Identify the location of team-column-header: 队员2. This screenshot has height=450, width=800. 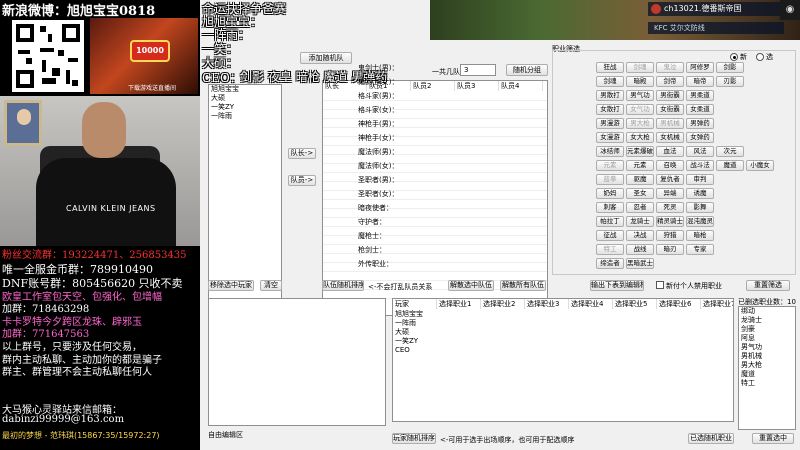
(433, 86).